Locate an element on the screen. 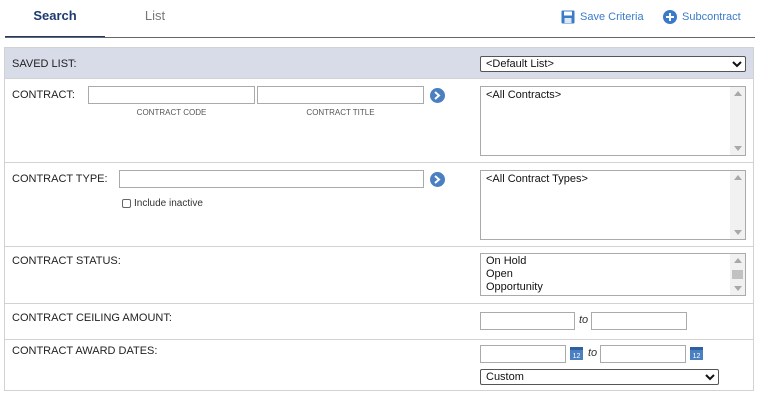 This screenshot has width=774, height=403. ceiling-to-input is located at coordinates (639, 321).